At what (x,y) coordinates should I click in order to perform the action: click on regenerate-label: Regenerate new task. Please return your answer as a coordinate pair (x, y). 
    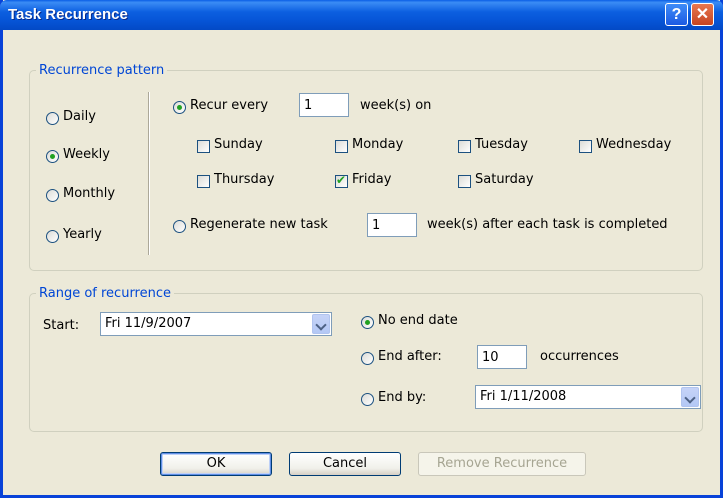
    Looking at the image, I should click on (259, 224).